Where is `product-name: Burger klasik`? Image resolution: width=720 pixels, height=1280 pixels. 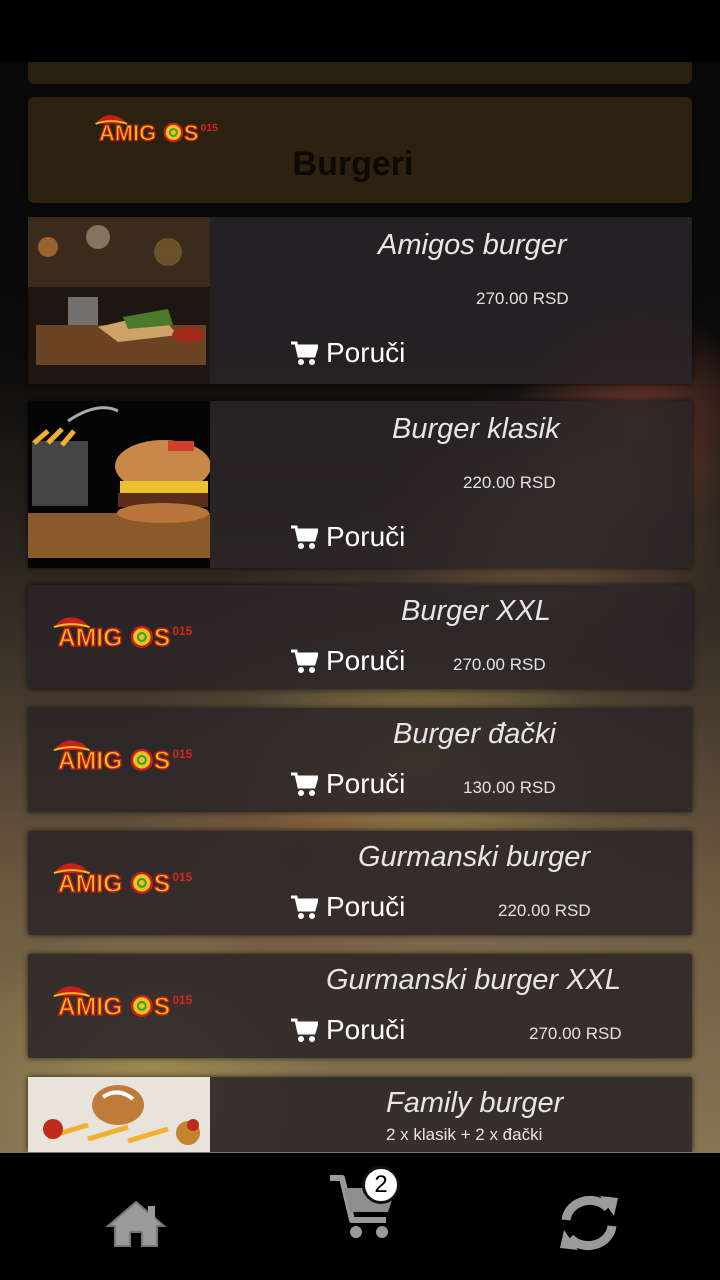 product-name: Burger klasik is located at coordinates (476, 429).